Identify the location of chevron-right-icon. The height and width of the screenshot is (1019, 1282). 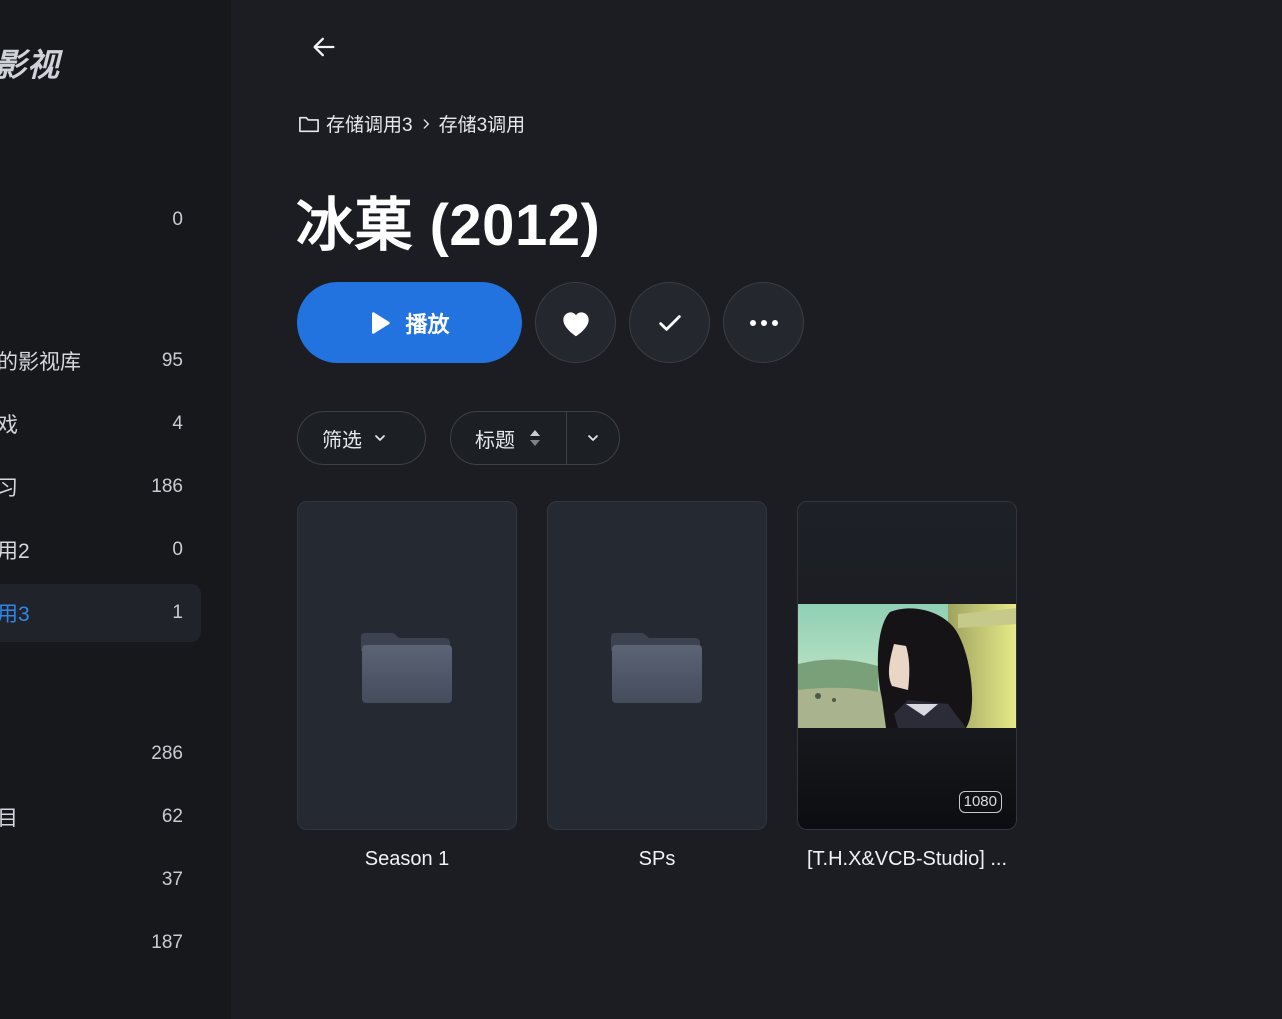
(426, 124).